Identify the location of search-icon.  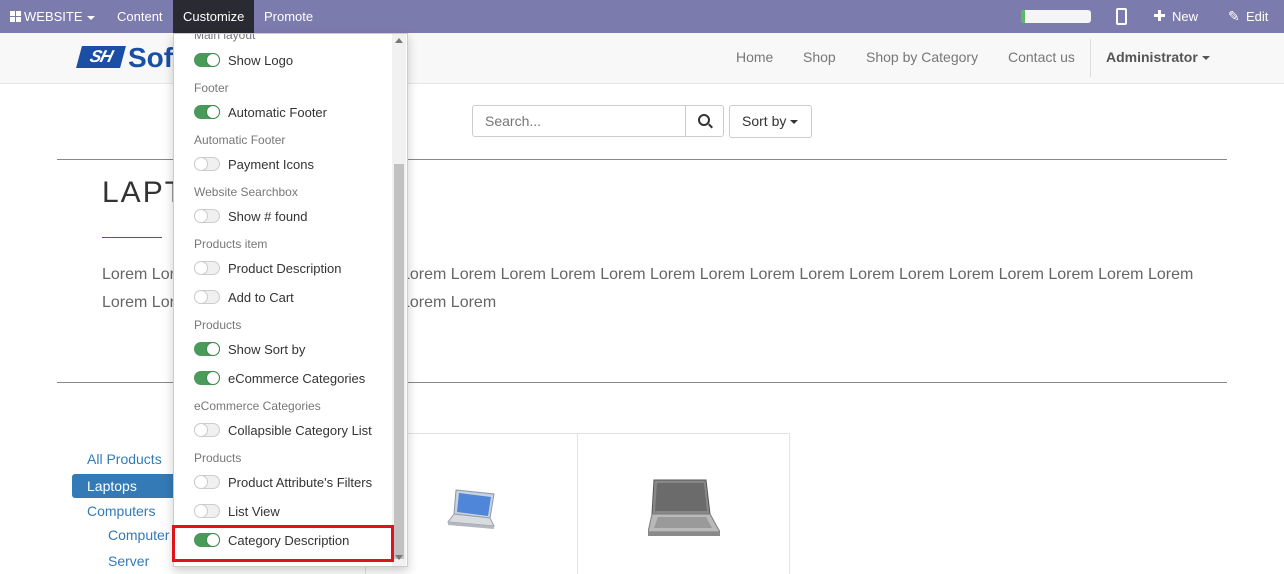
(704, 120).